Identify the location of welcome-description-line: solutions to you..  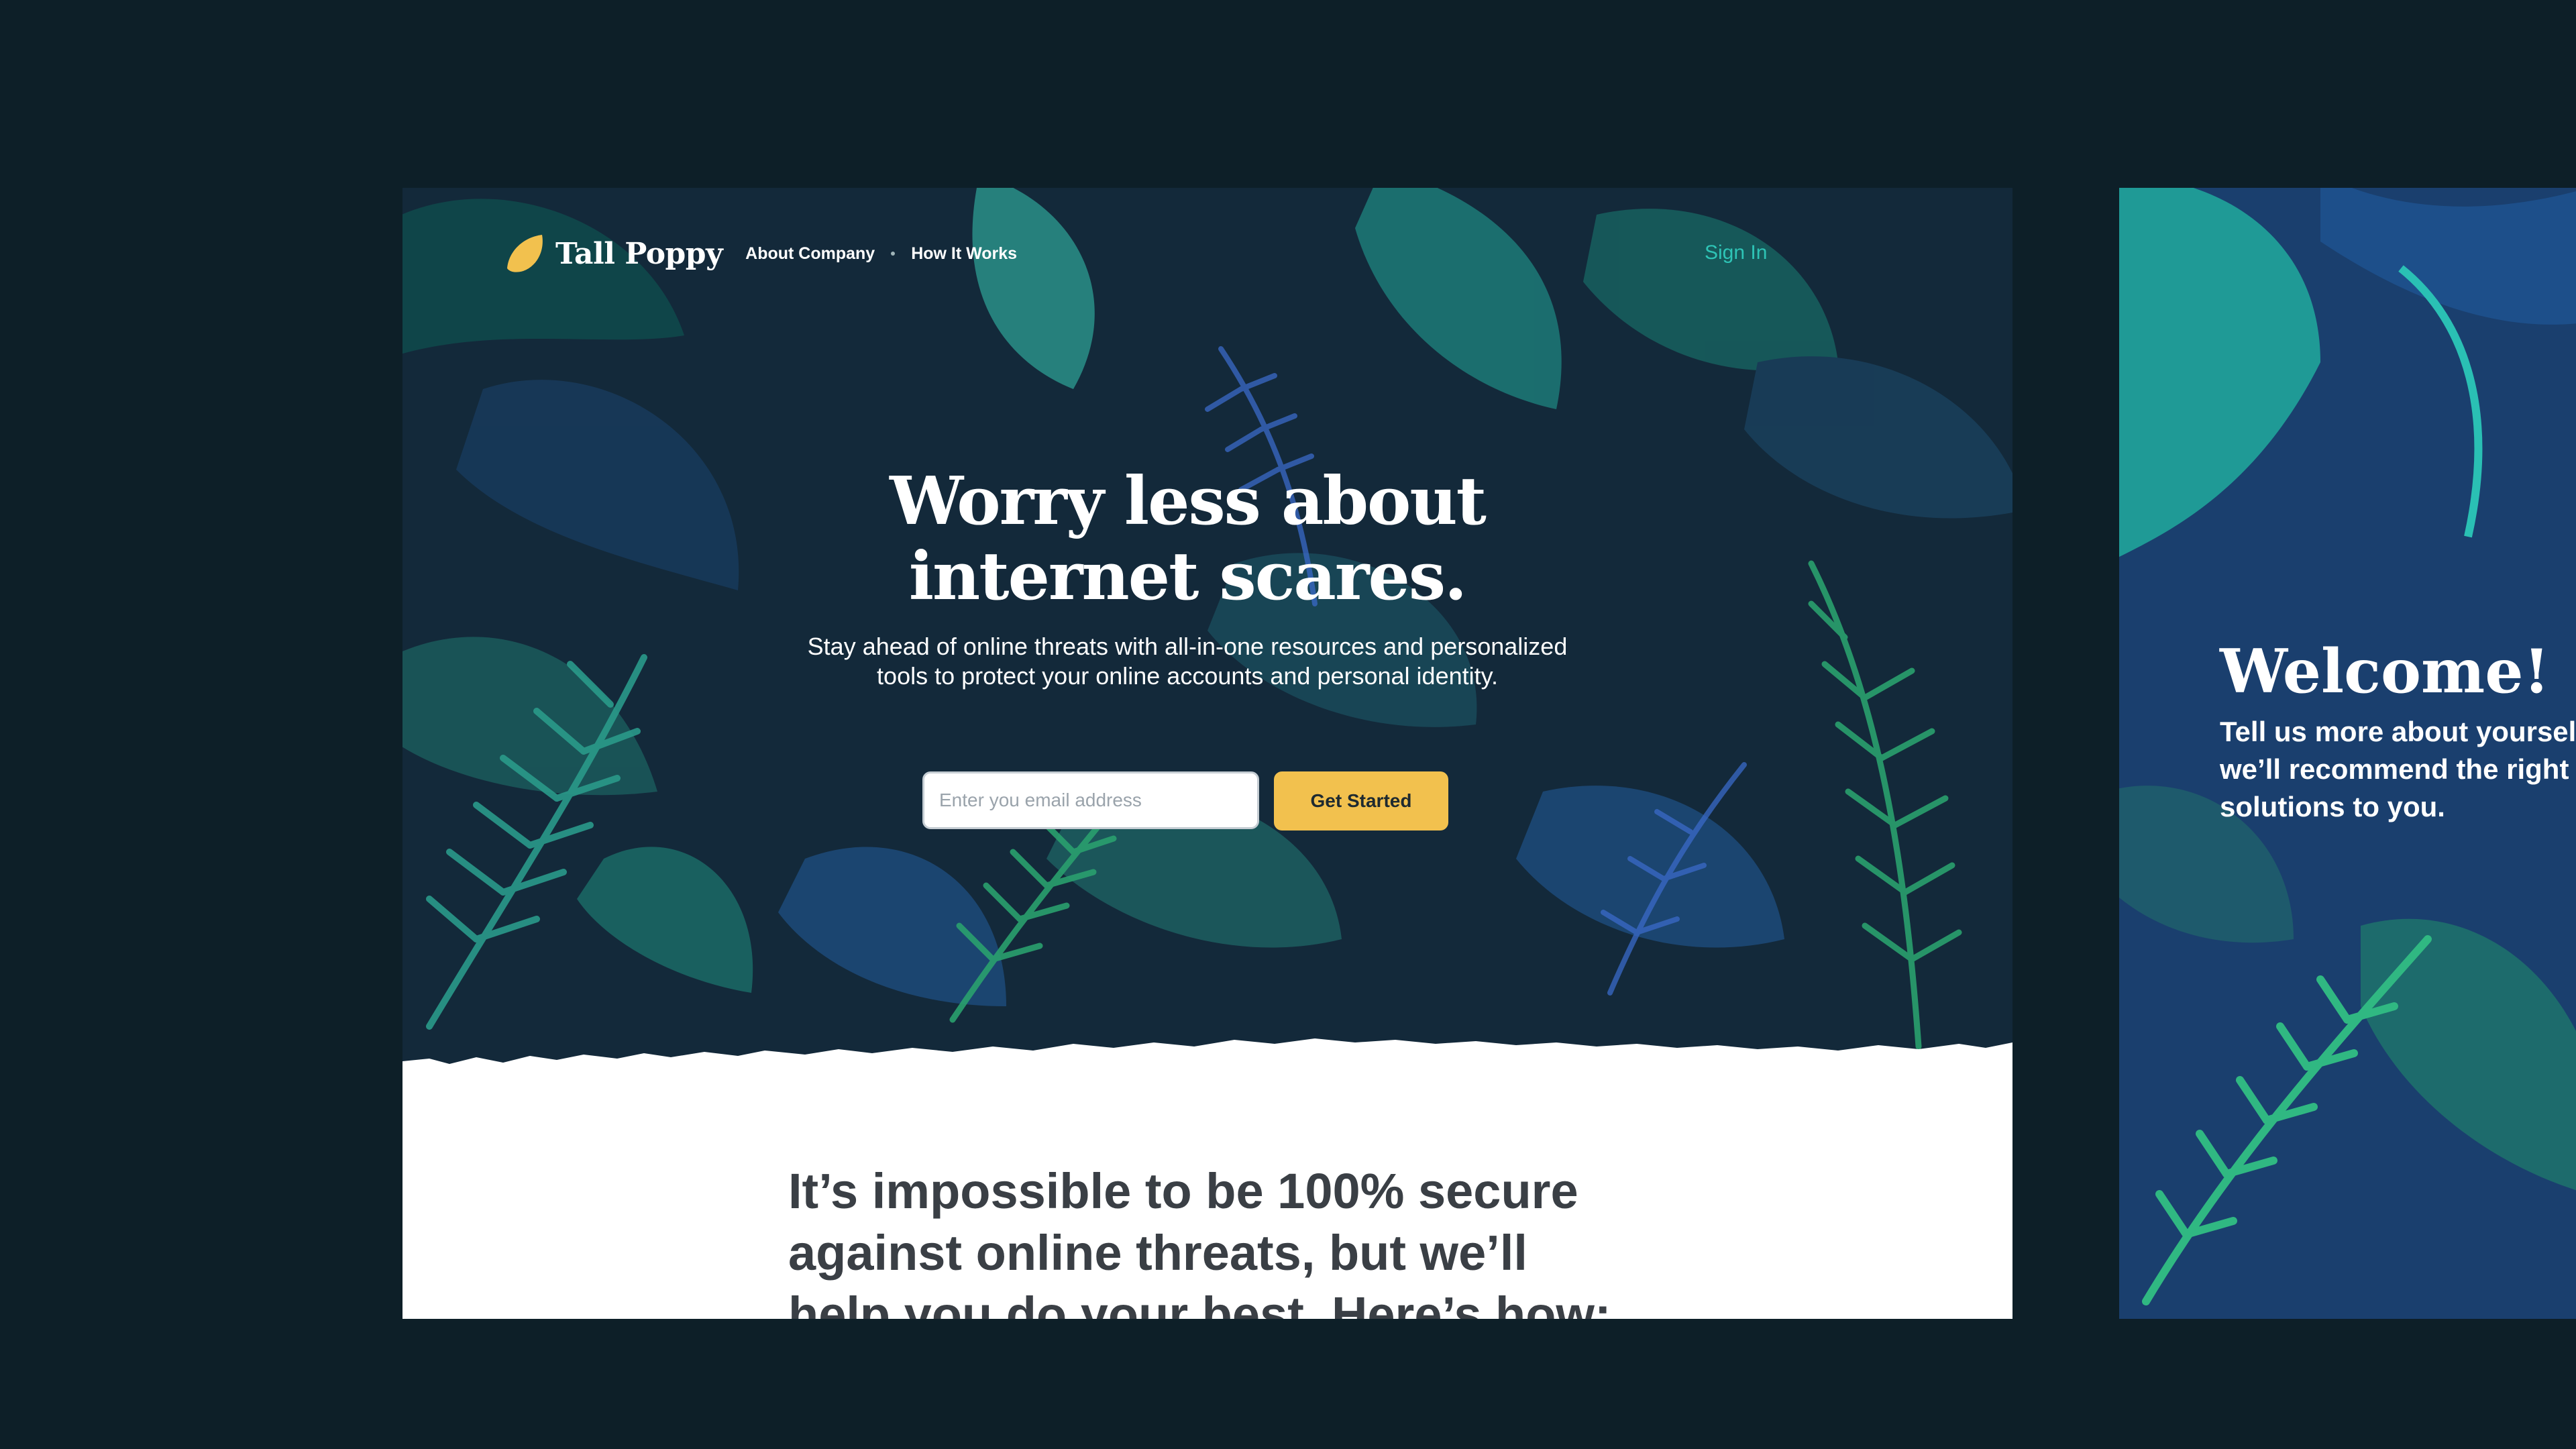
(2332, 806).